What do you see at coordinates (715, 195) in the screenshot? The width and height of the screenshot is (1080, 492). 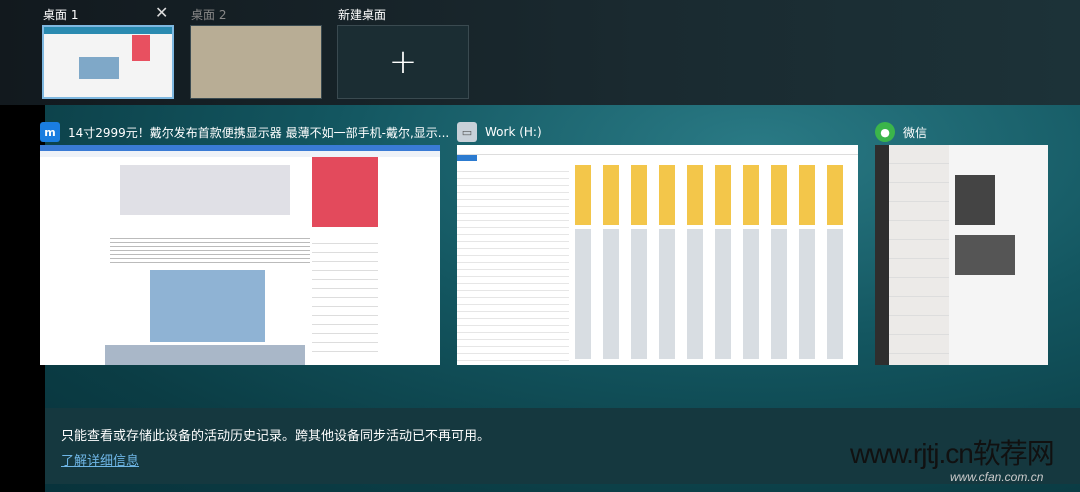 I see `folder-grid` at bounding box center [715, 195].